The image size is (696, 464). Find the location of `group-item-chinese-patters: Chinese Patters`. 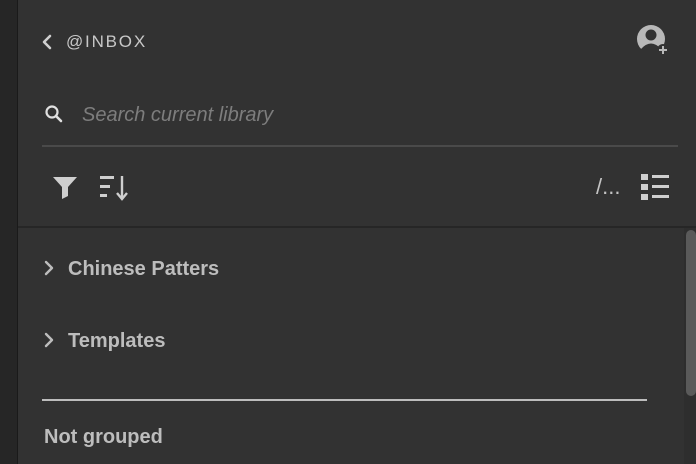

group-item-chinese-patters: Chinese Patters is located at coordinates (338, 270).